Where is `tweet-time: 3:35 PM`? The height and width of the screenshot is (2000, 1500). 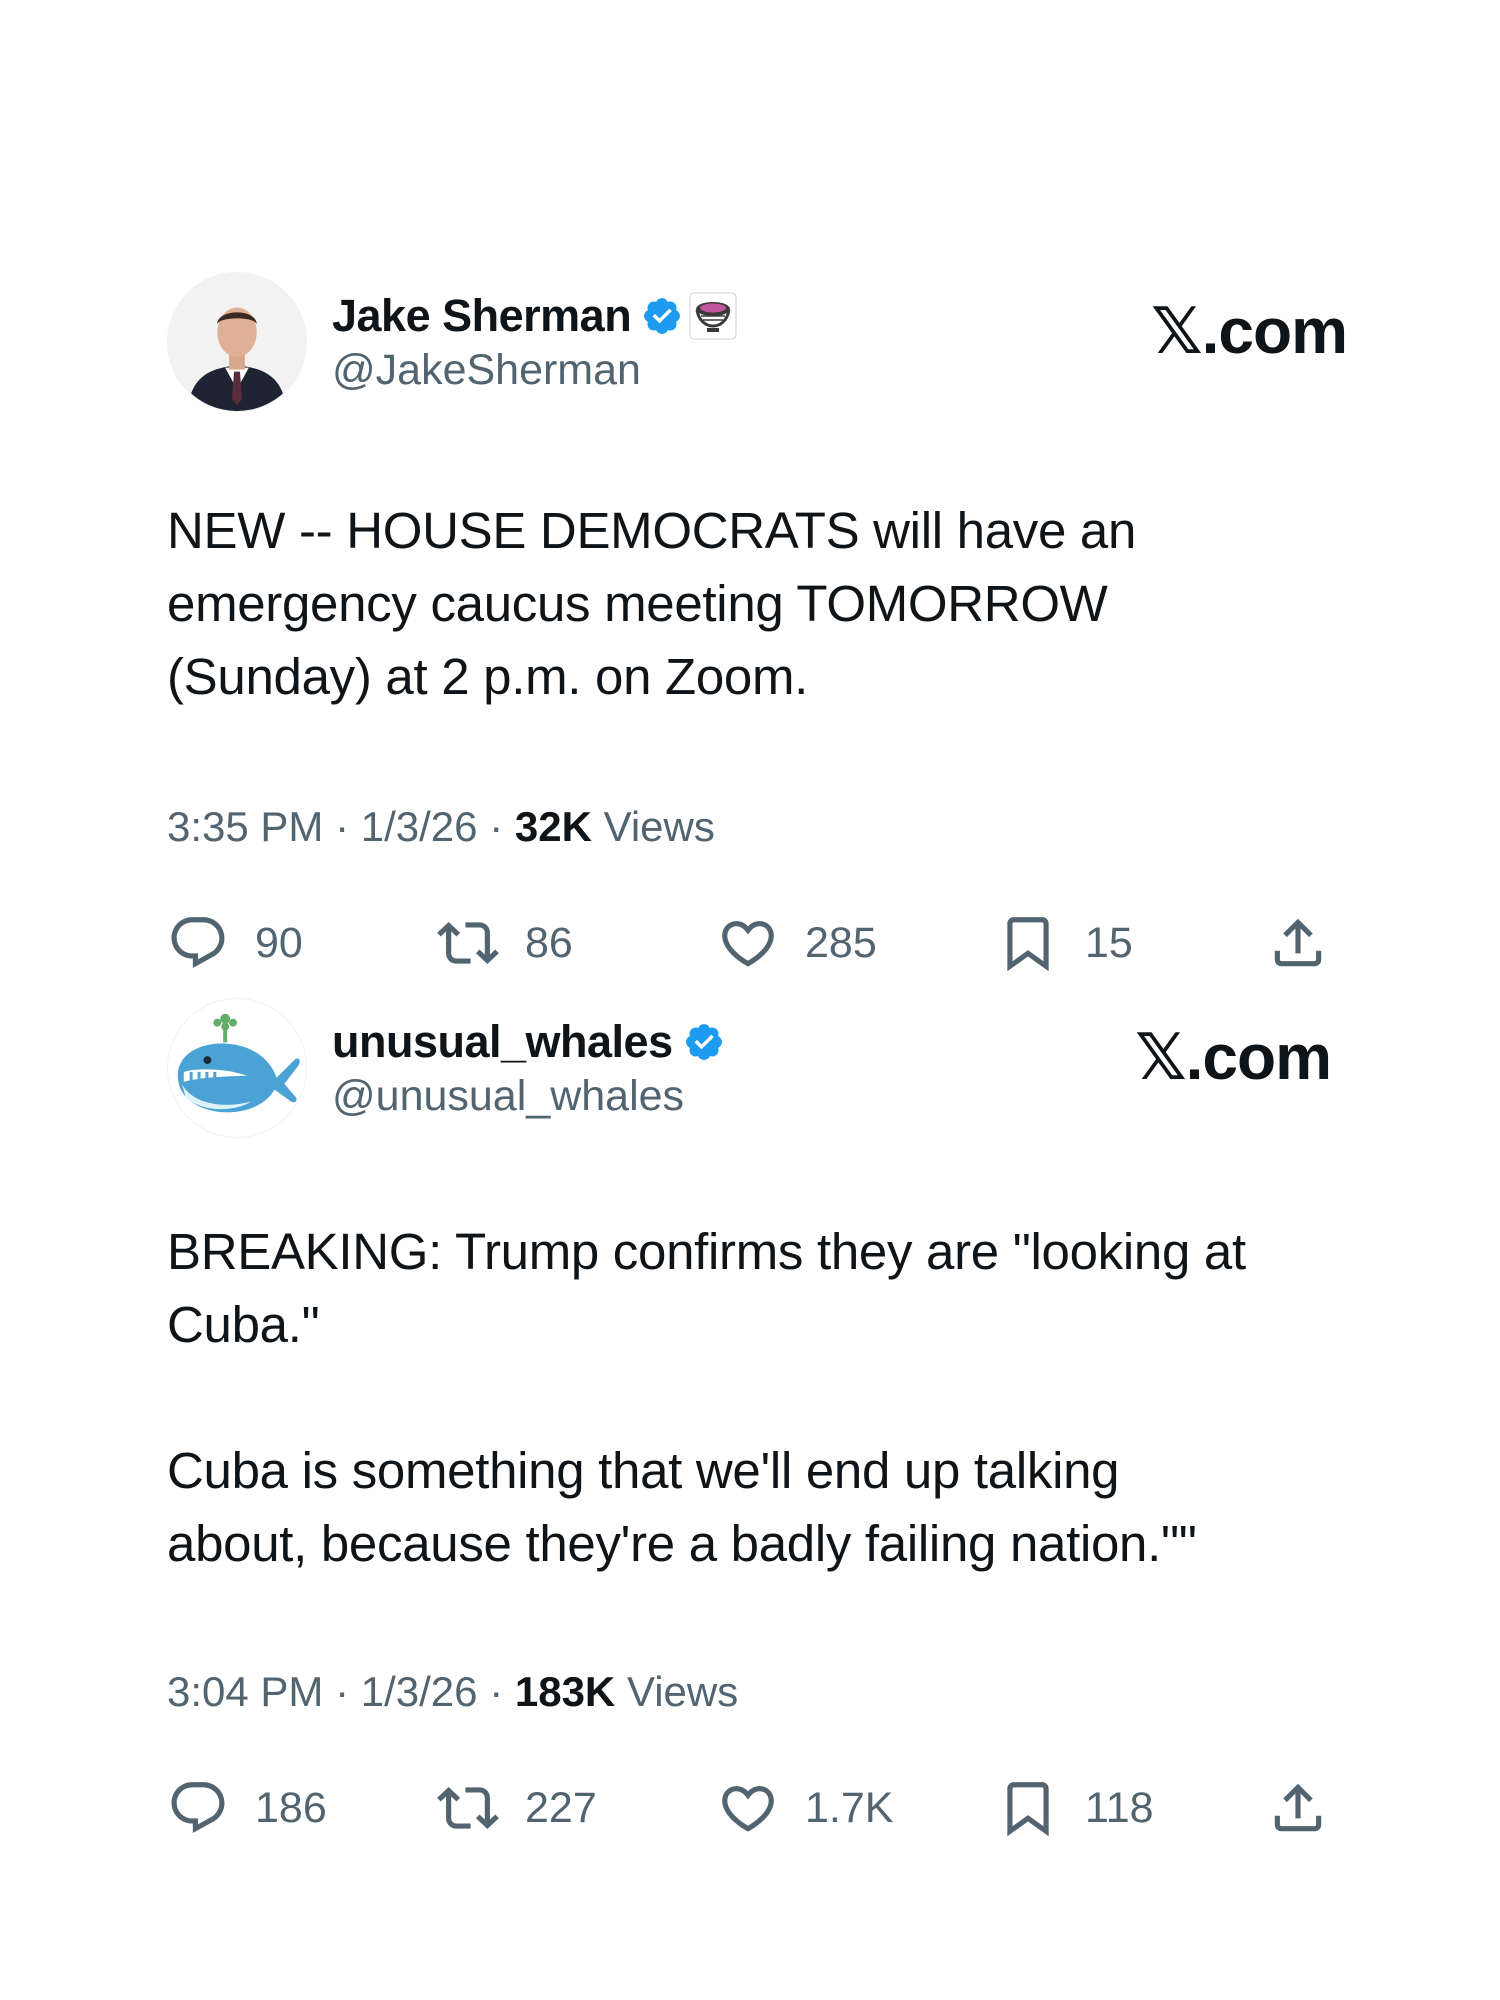 tweet-time: 3:35 PM is located at coordinates (245, 826).